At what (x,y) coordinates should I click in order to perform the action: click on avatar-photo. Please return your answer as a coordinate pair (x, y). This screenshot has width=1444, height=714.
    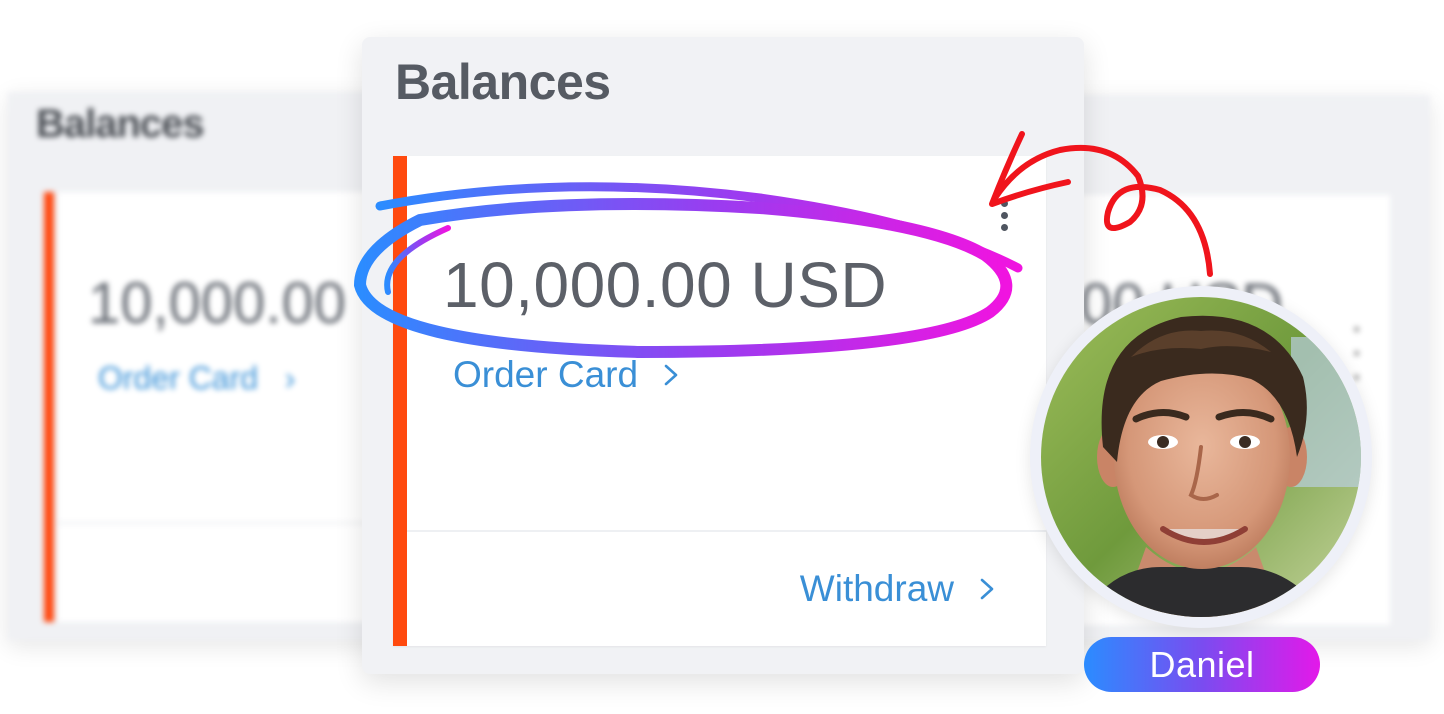
    Looking at the image, I should click on (1201, 457).